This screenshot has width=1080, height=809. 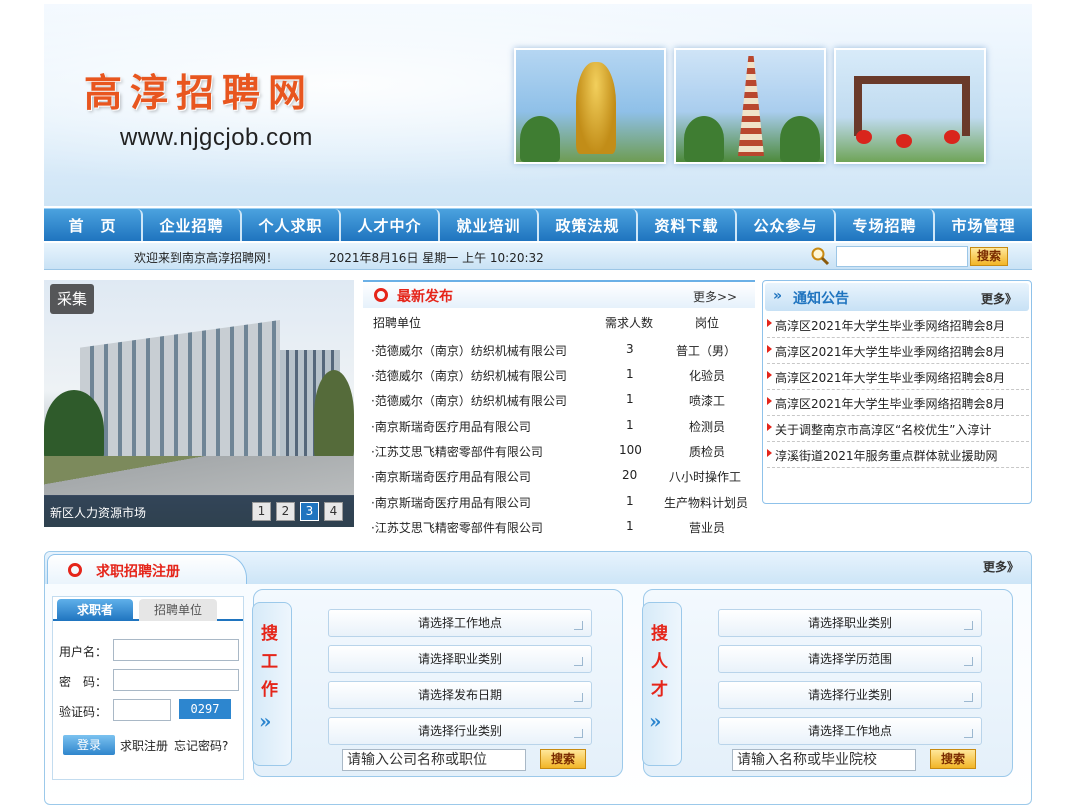 I want to click on register-title: 求职招聘注册, so click(x=138, y=572).